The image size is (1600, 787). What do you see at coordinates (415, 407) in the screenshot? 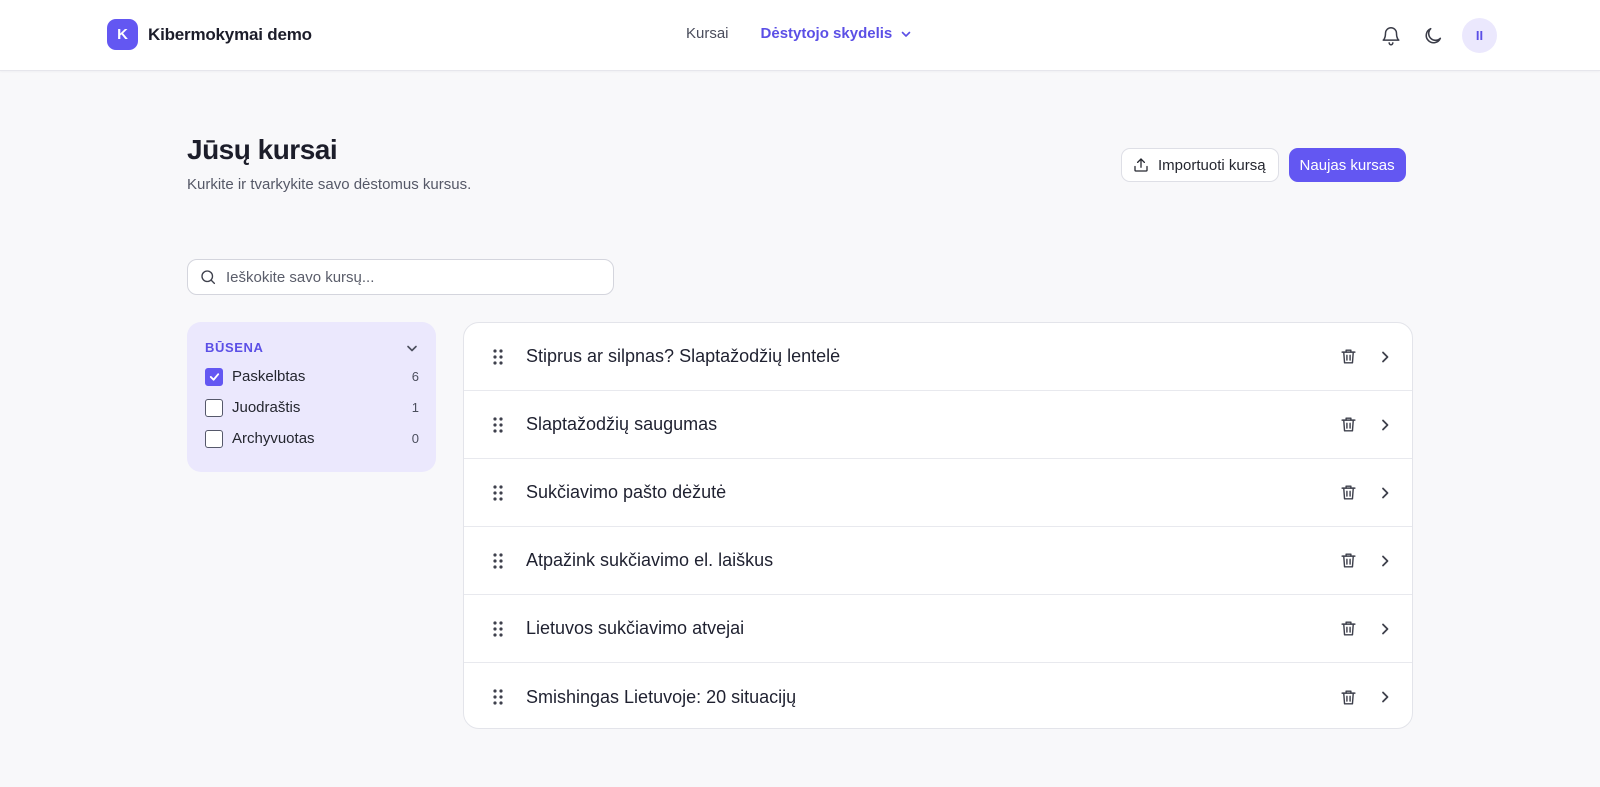
I see `filter-count: 1` at bounding box center [415, 407].